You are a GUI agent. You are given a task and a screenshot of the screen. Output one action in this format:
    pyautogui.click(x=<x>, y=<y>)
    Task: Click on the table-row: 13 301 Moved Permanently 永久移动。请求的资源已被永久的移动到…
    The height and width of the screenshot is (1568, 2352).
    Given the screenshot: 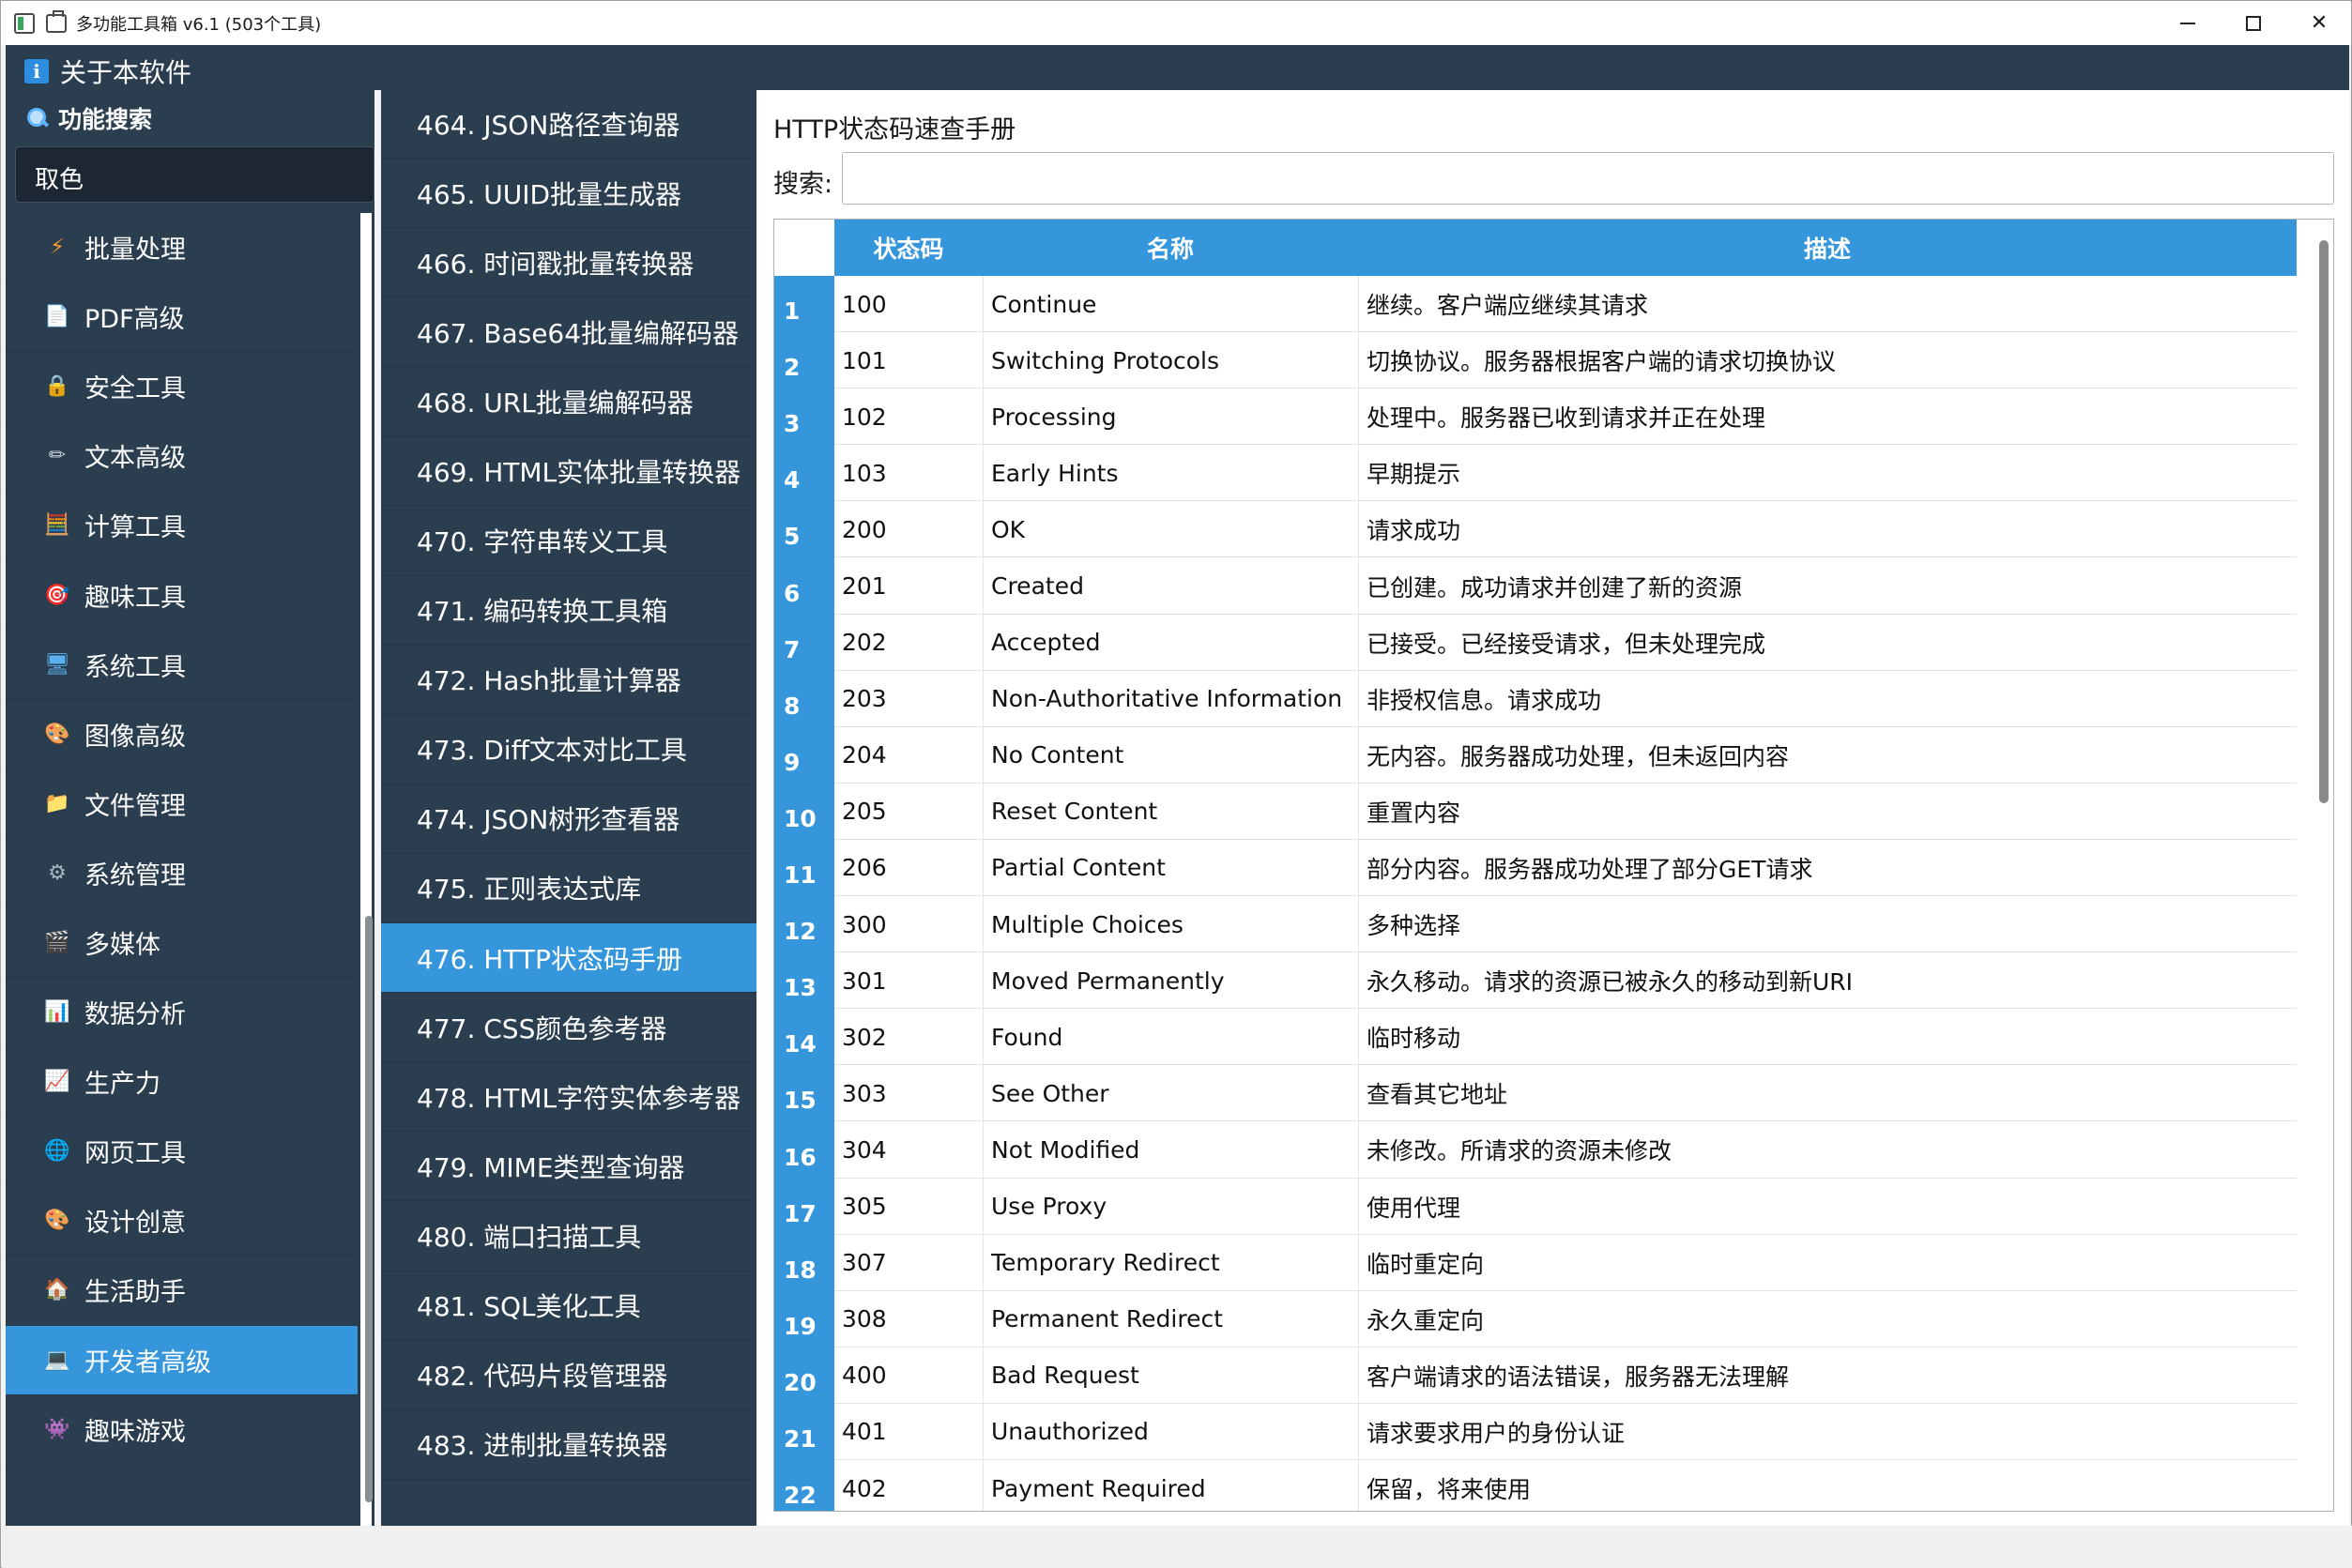 What is the action you would take?
    pyautogui.click(x=1535, y=981)
    